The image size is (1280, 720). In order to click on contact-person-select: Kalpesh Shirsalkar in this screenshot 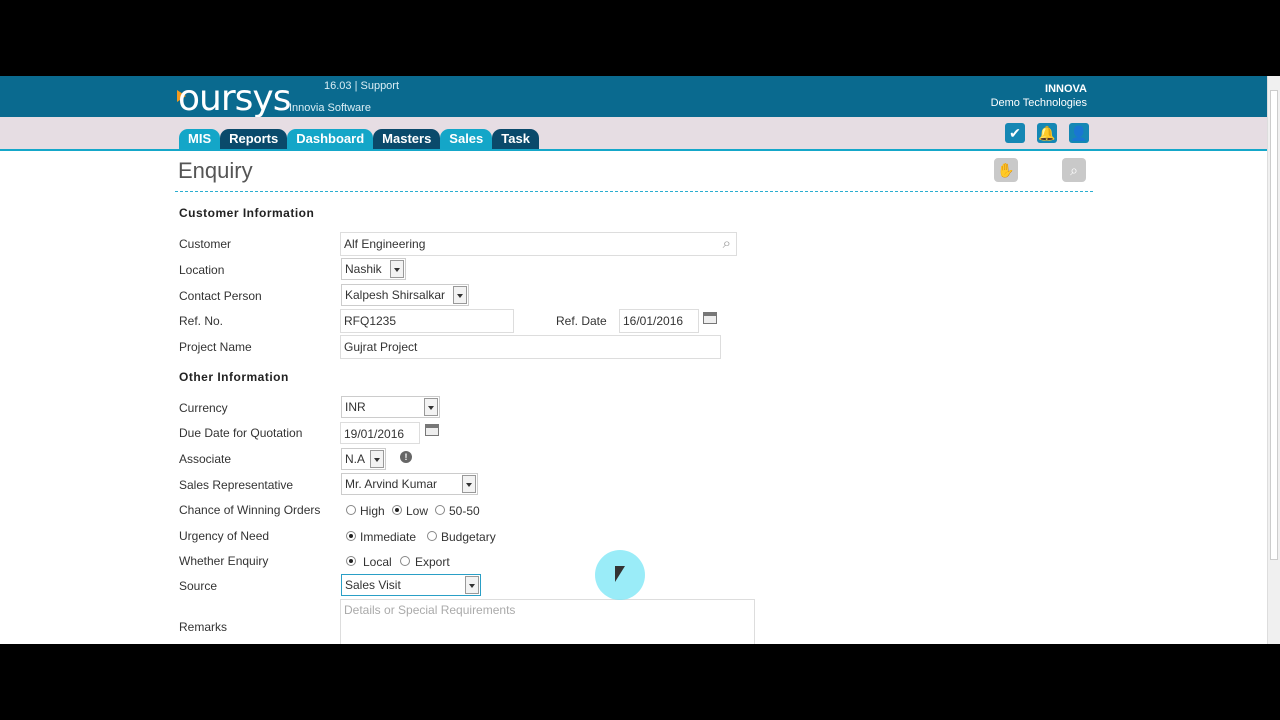, I will do `click(405, 295)`.